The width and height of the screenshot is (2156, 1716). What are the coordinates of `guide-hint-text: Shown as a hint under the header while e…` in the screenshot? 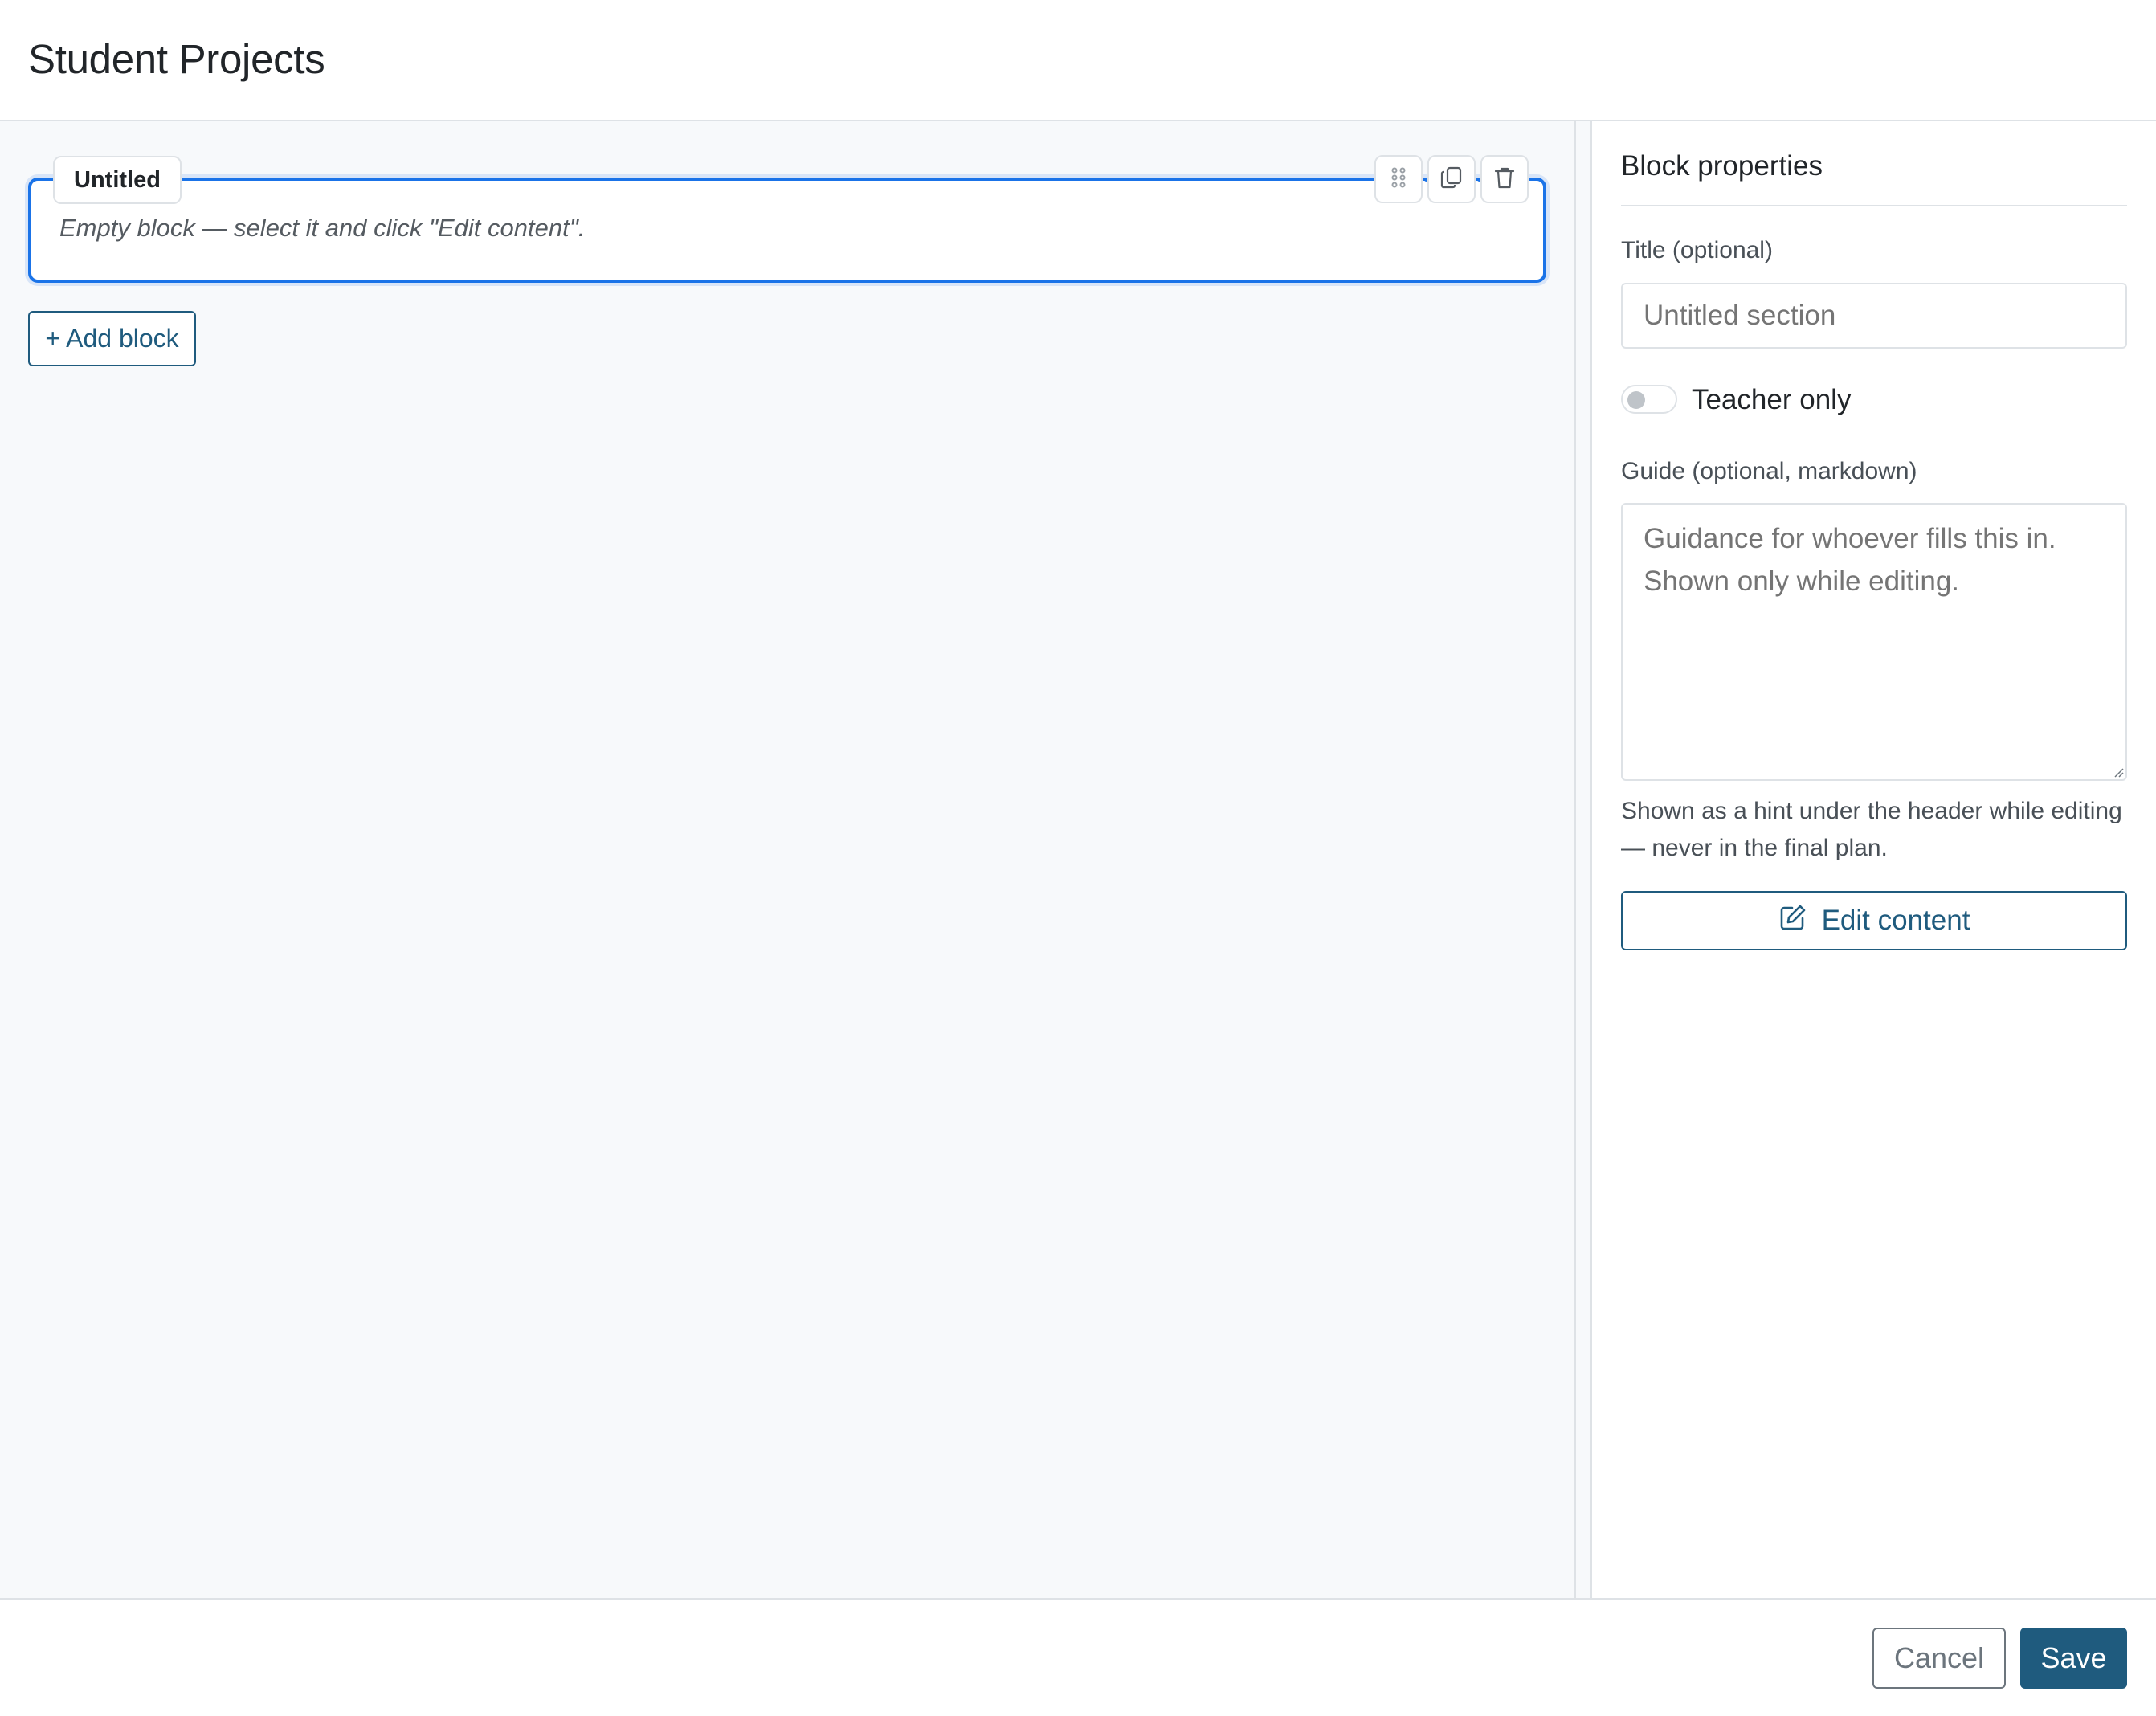 It's located at (1871, 829).